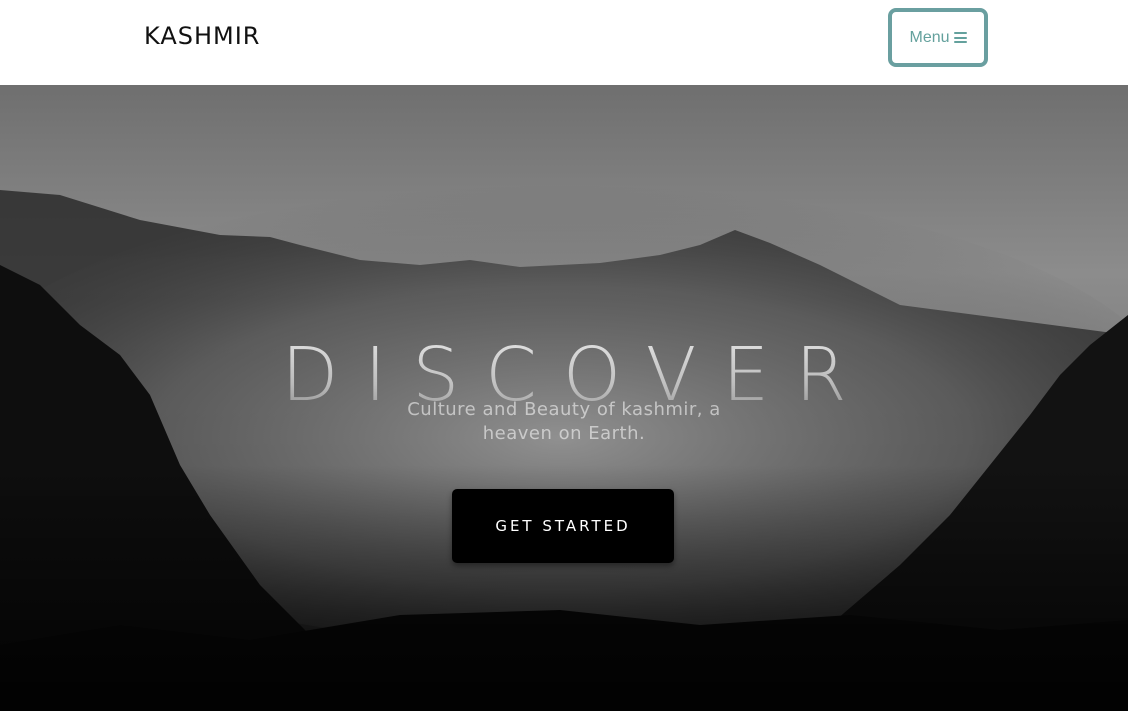 Image resolution: width=1128 pixels, height=711 pixels. Describe the element at coordinates (960, 37) in the screenshot. I see `hamburger-icon` at that location.